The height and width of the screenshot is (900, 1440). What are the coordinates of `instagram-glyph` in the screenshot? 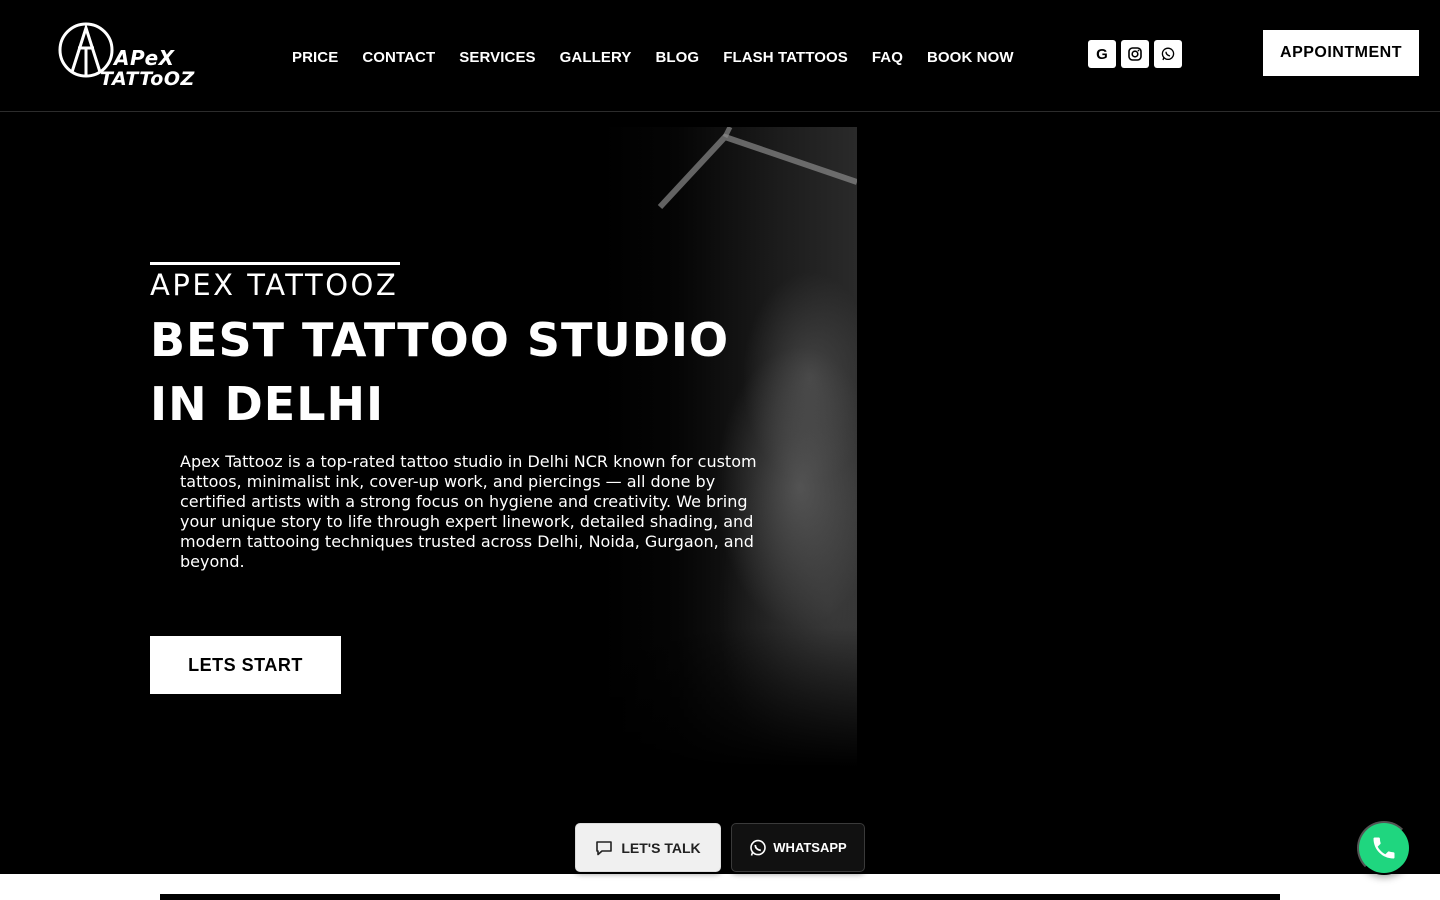 It's located at (1135, 54).